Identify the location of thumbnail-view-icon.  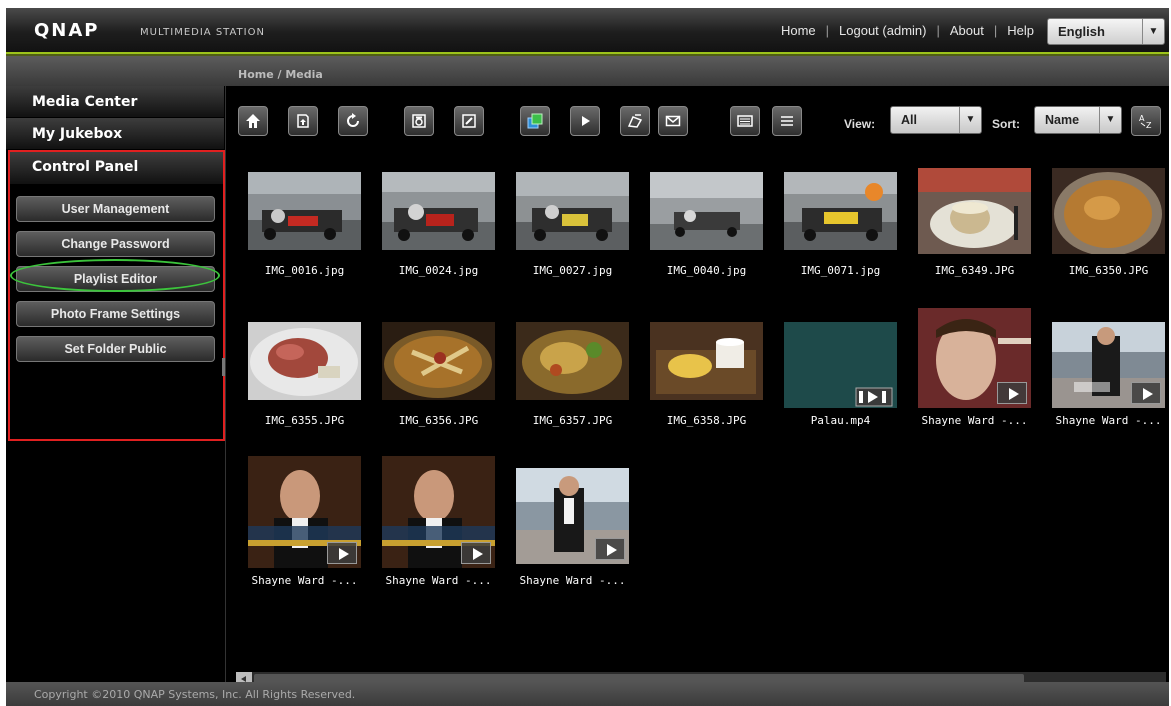
(745, 121).